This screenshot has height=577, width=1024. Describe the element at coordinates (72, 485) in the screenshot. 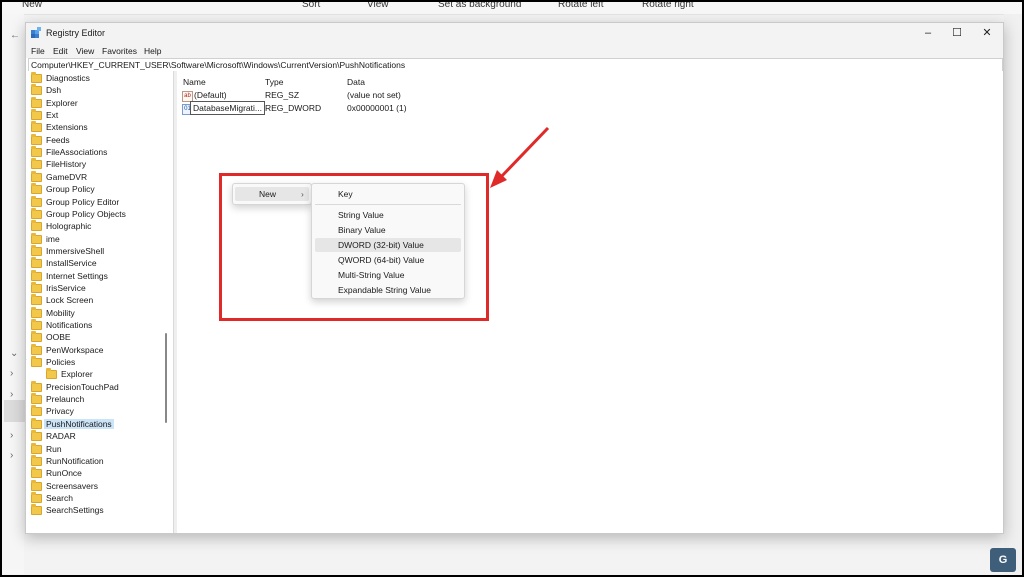

I see `tree-item-label: Screensavers` at that location.